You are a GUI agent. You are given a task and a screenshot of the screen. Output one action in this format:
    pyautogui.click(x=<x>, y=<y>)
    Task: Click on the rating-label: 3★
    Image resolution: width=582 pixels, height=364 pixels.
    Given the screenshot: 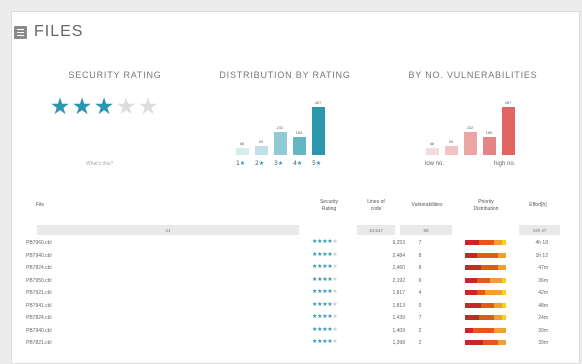 What is the action you would take?
    pyautogui.click(x=279, y=163)
    